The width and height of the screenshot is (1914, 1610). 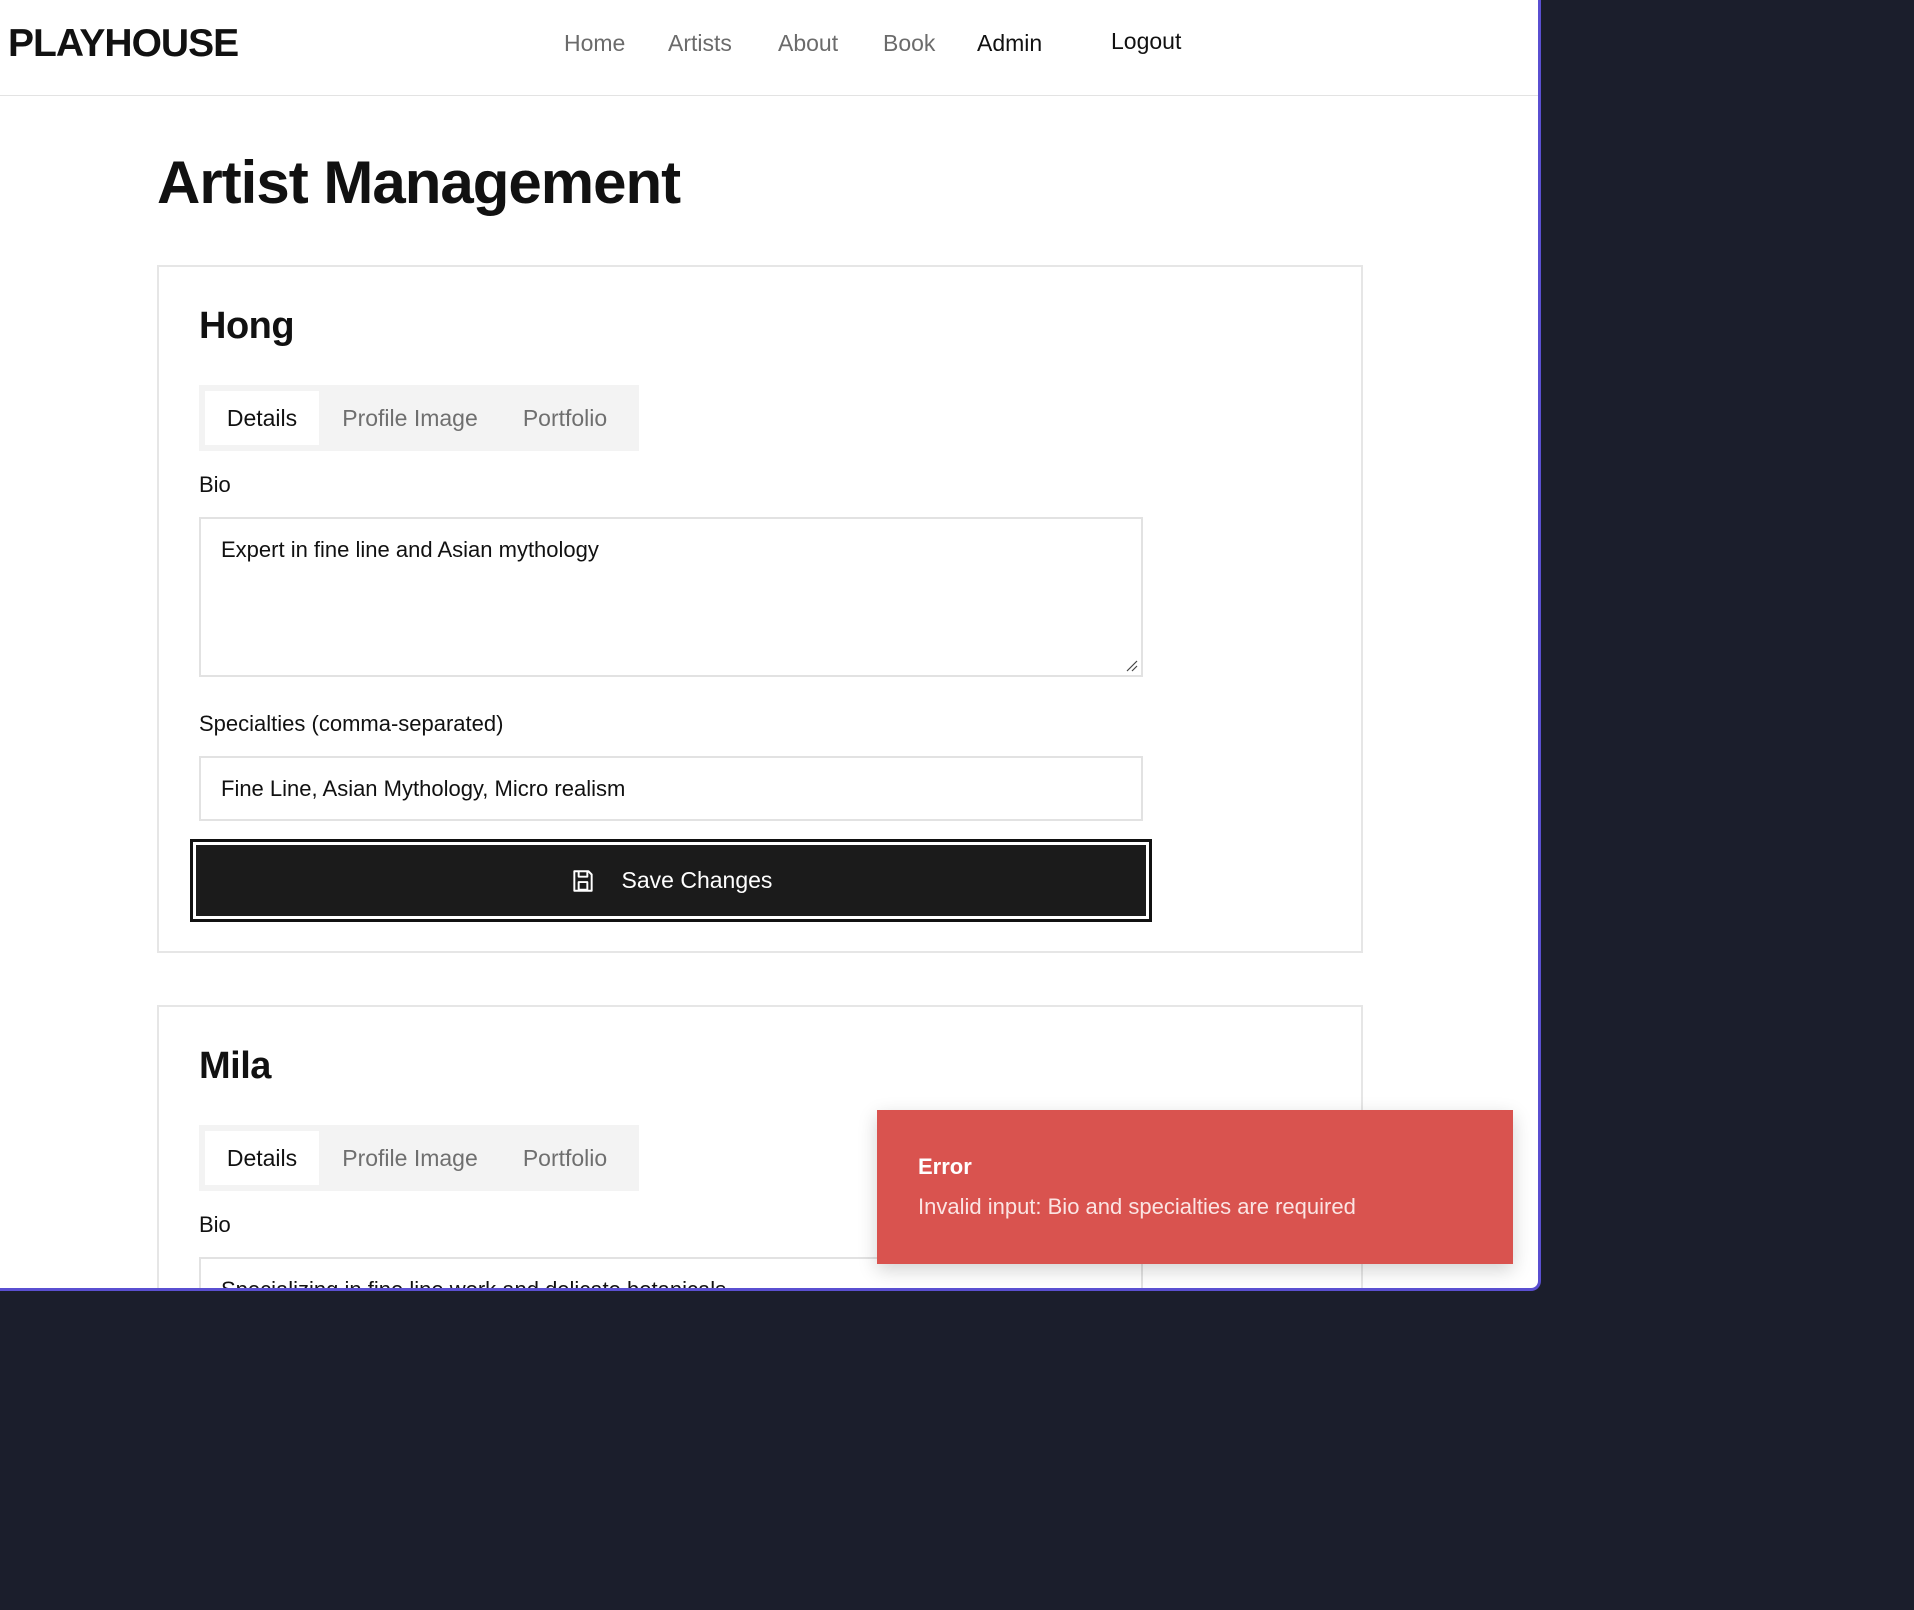 I want to click on specialties-label: Specialties (comma-separated), so click(x=351, y=723).